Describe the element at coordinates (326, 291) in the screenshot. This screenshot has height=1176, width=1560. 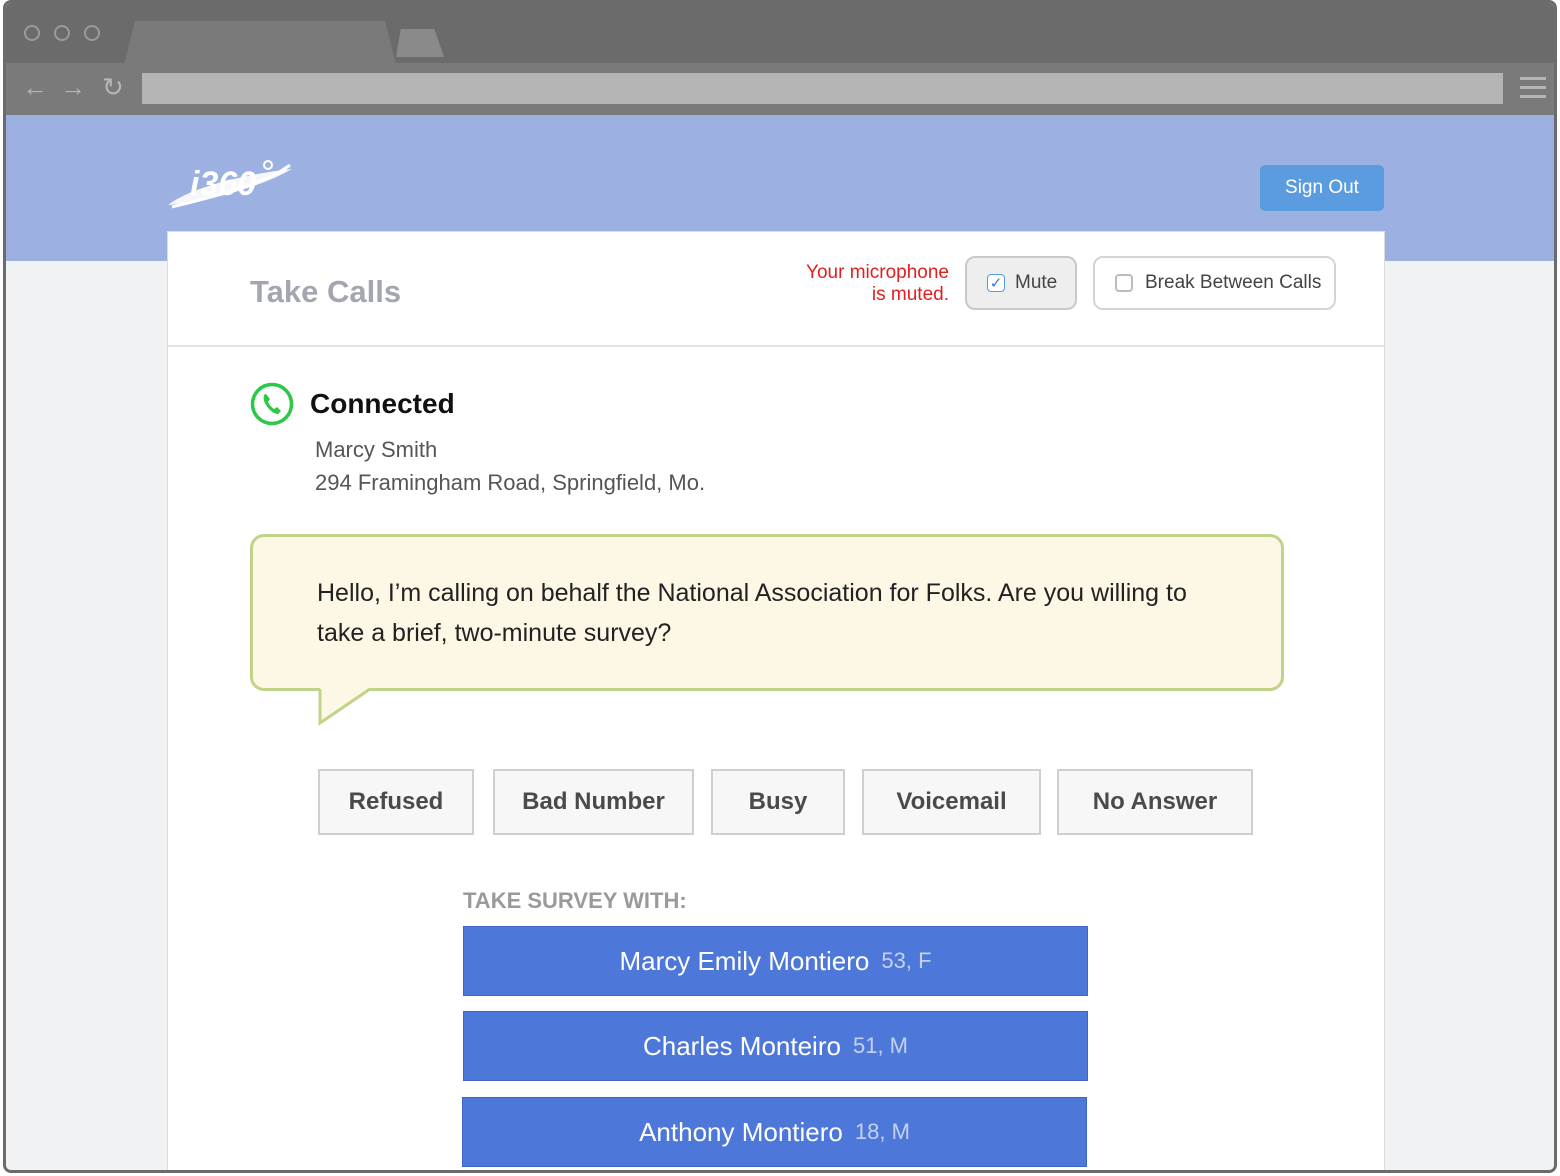
I see `page-title: Take Calls` at that location.